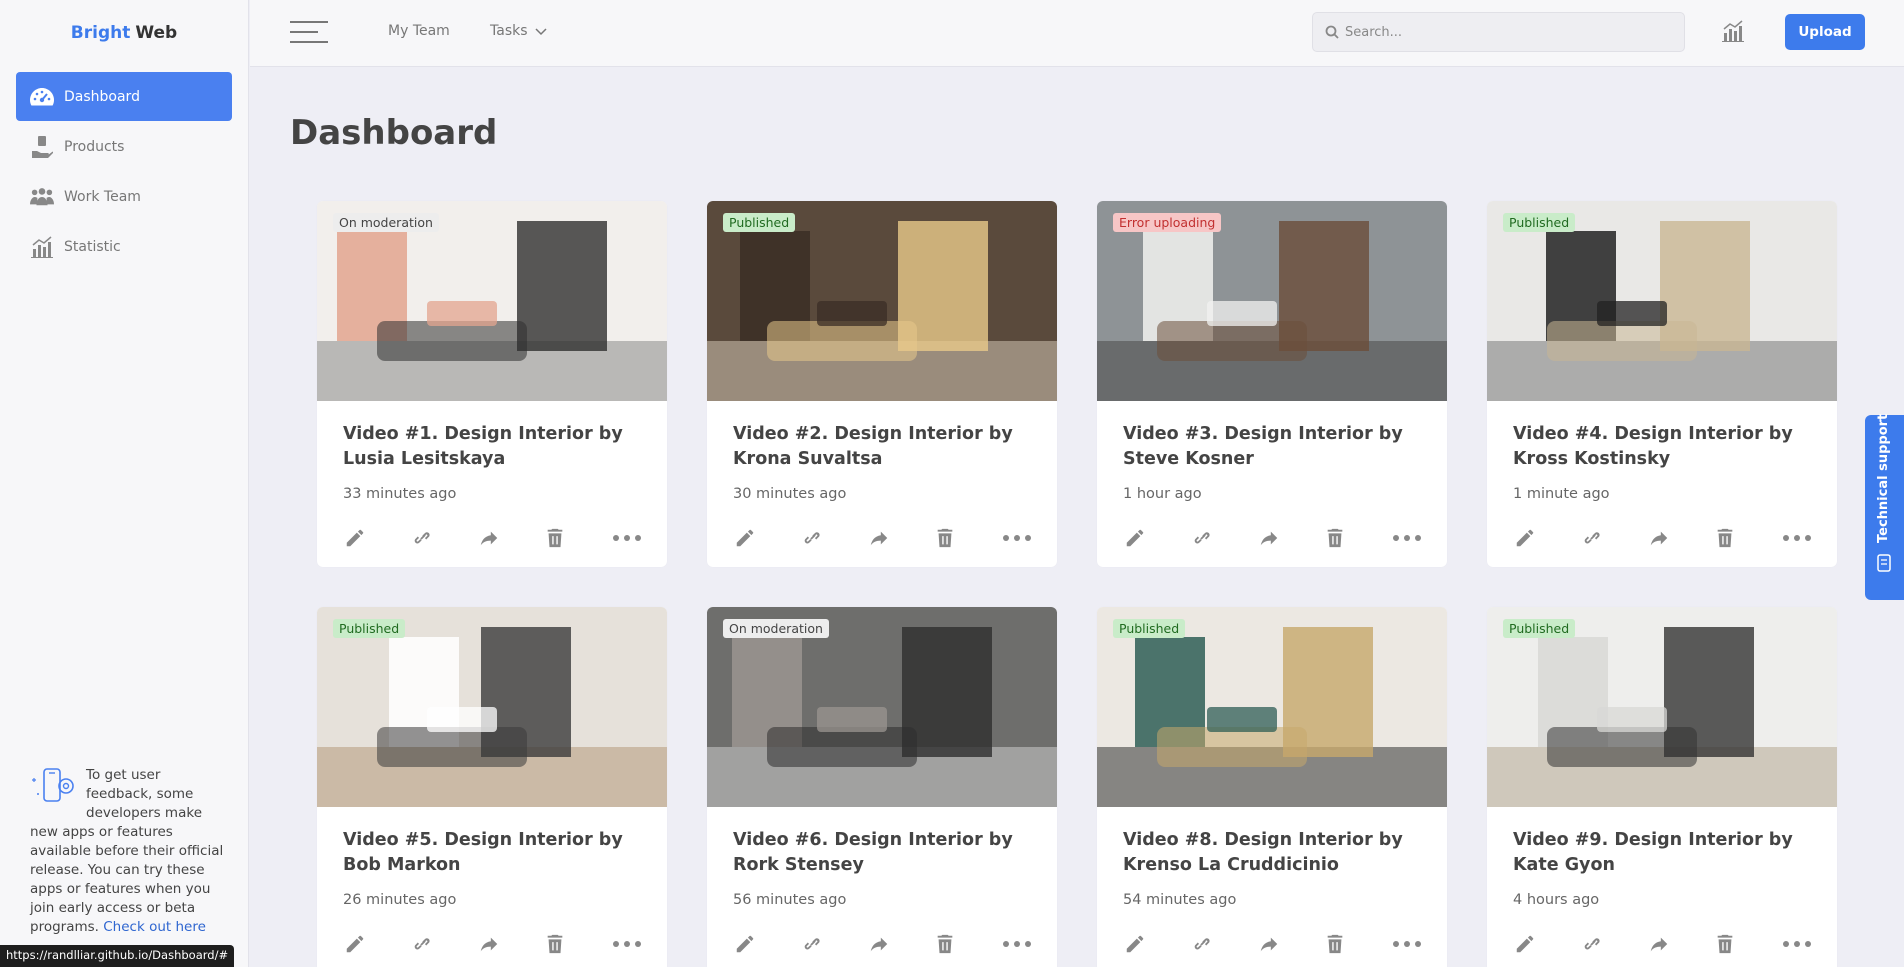 The width and height of the screenshot is (1904, 967). What do you see at coordinates (154, 927) in the screenshot?
I see `promo-link: Check out here` at bounding box center [154, 927].